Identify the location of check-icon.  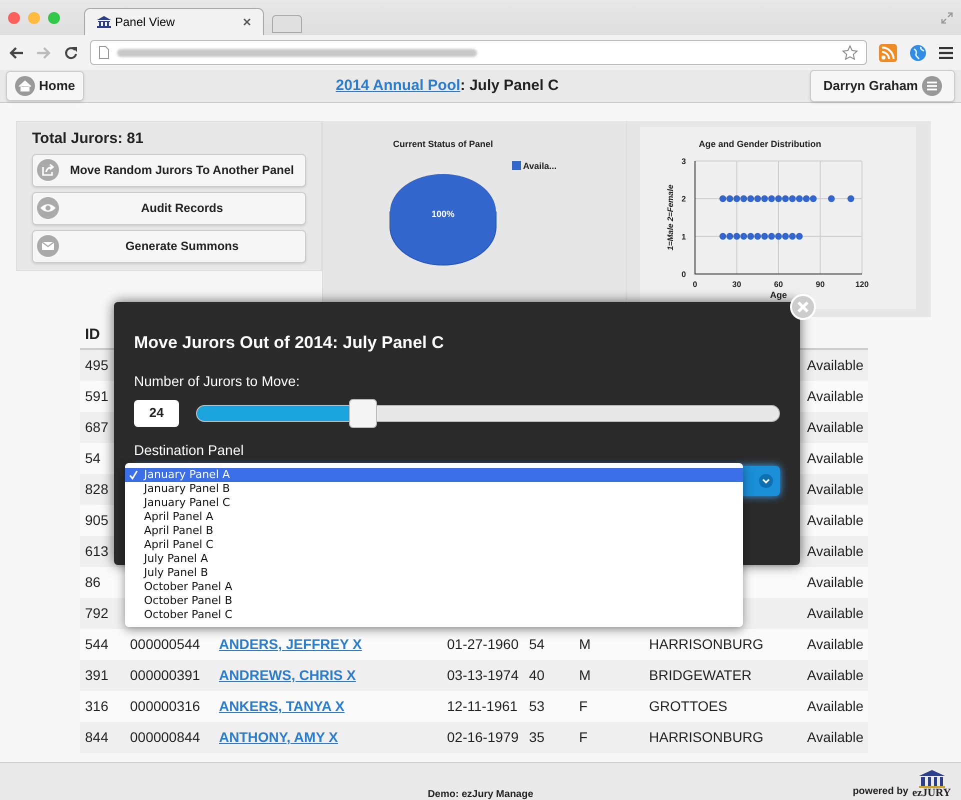
(133, 475).